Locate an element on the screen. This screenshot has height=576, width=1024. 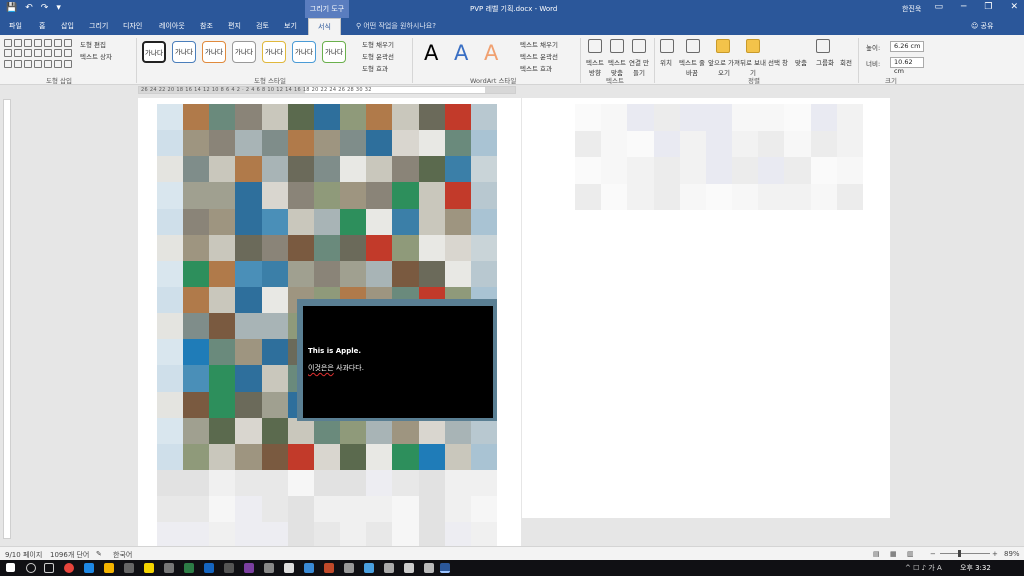
explorer-icon is located at coordinates (109, 568).